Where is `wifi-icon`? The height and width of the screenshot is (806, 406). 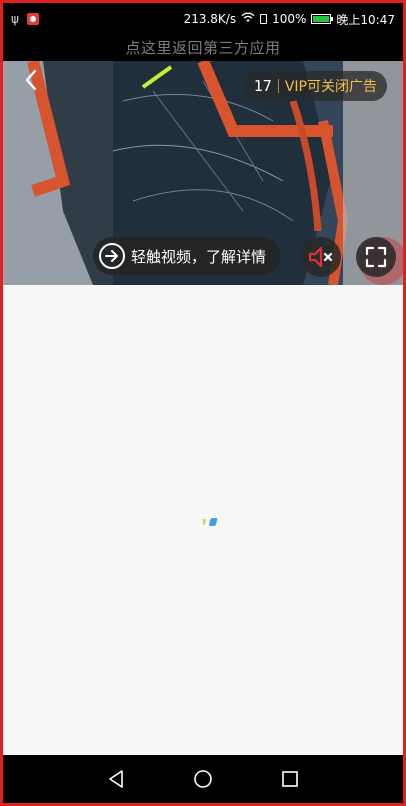 wifi-icon is located at coordinates (248, 19).